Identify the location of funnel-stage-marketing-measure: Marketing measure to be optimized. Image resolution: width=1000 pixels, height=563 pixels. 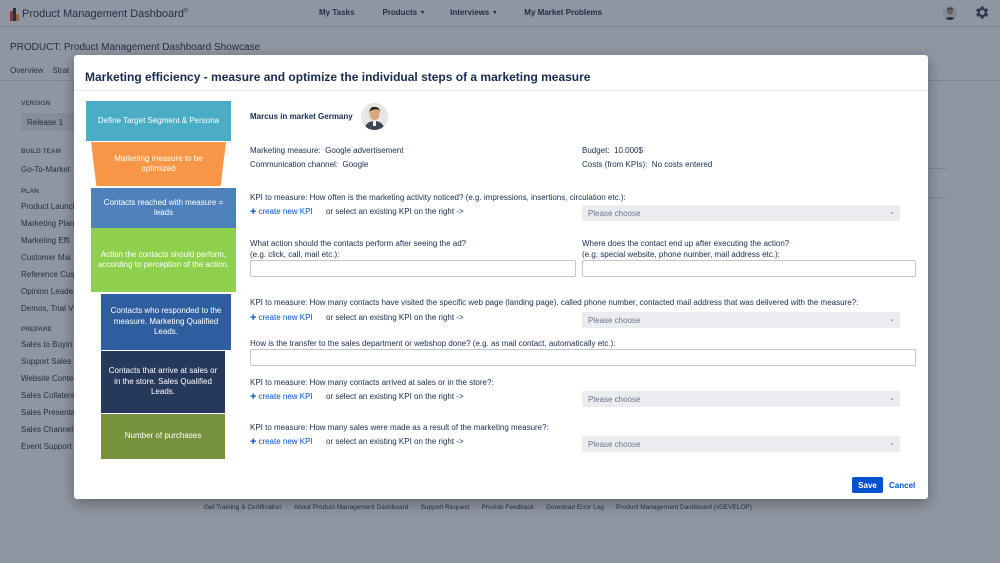
(158, 164).